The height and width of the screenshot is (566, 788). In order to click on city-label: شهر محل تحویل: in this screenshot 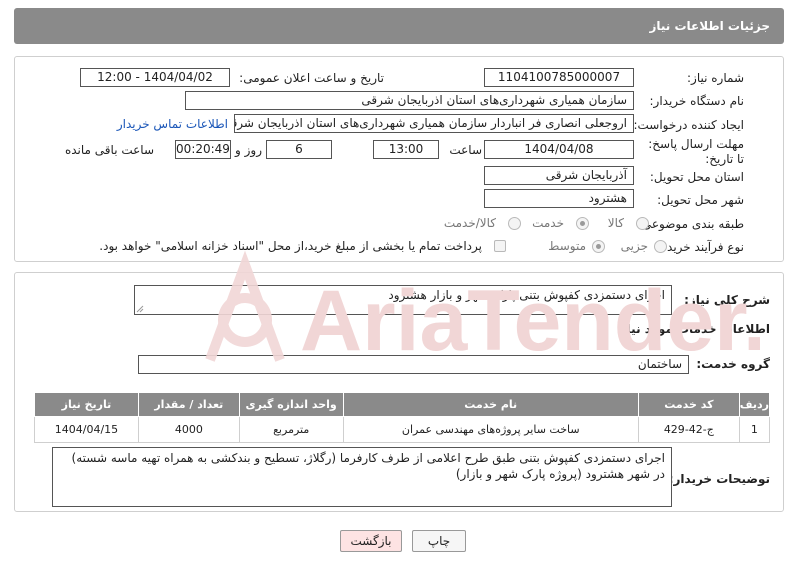, I will do `click(700, 200)`.